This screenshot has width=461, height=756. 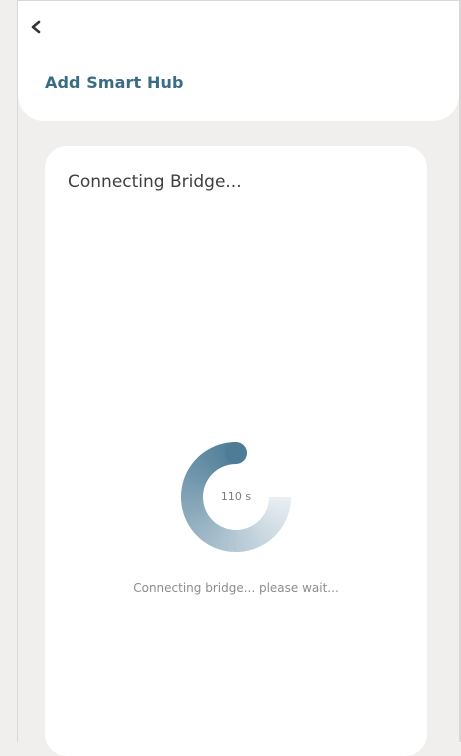 What do you see at coordinates (230, 0) in the screenshot?
I see `window-frame-top` at bounding box center [230, 0].